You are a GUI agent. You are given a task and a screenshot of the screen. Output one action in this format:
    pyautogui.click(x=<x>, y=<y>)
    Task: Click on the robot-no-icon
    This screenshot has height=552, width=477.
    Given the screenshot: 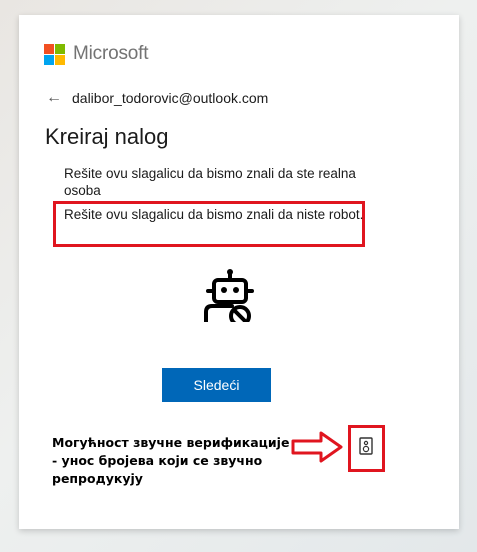 What is the action you would take?
    pyautogui.click(x=229, y=295)
    